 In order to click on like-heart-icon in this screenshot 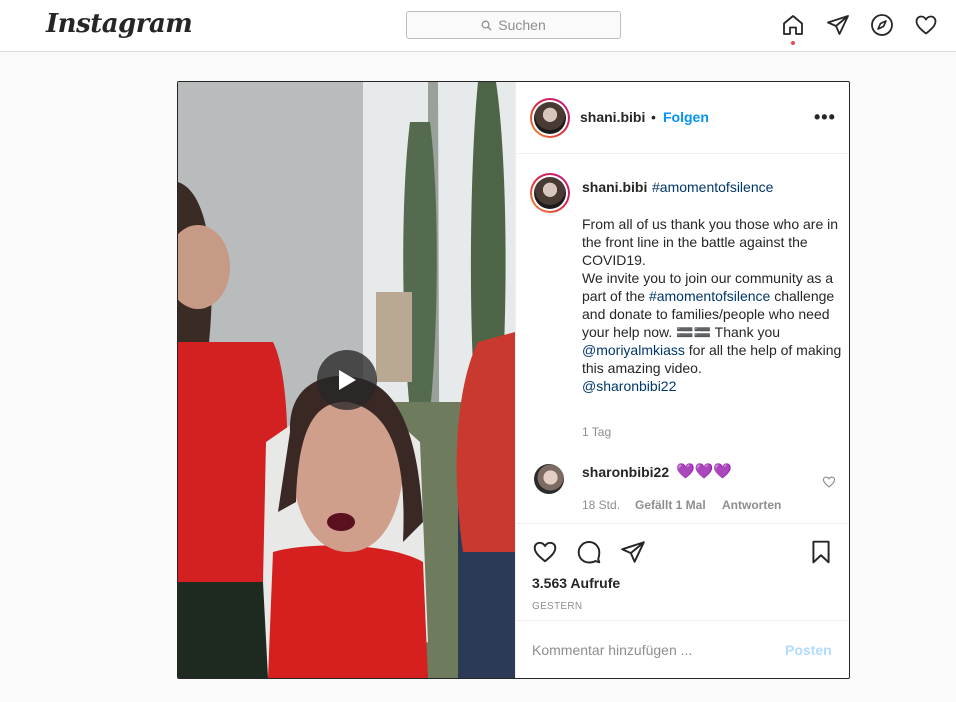, I will do `click(545, 552)`.